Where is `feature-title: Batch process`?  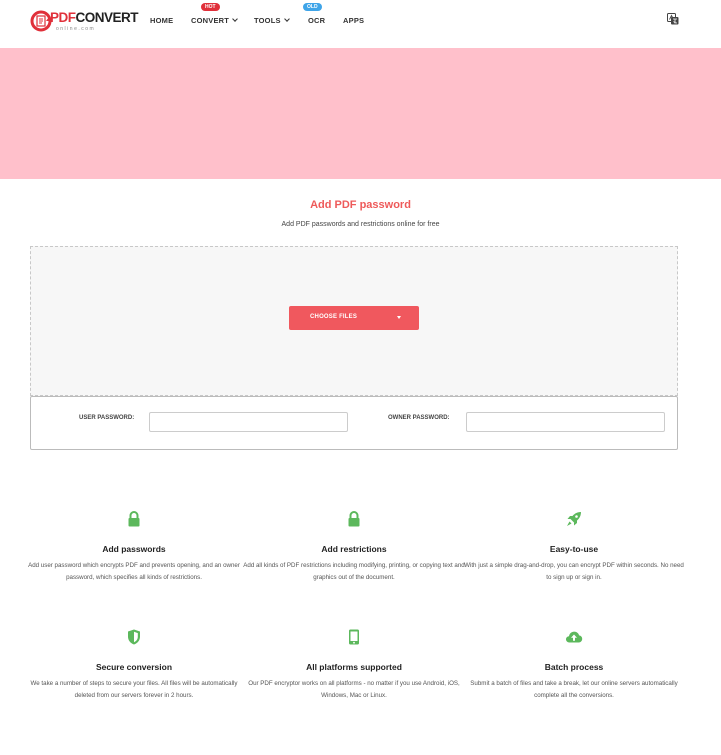 feature-title: Batch process is located at coordinates (574, 667).